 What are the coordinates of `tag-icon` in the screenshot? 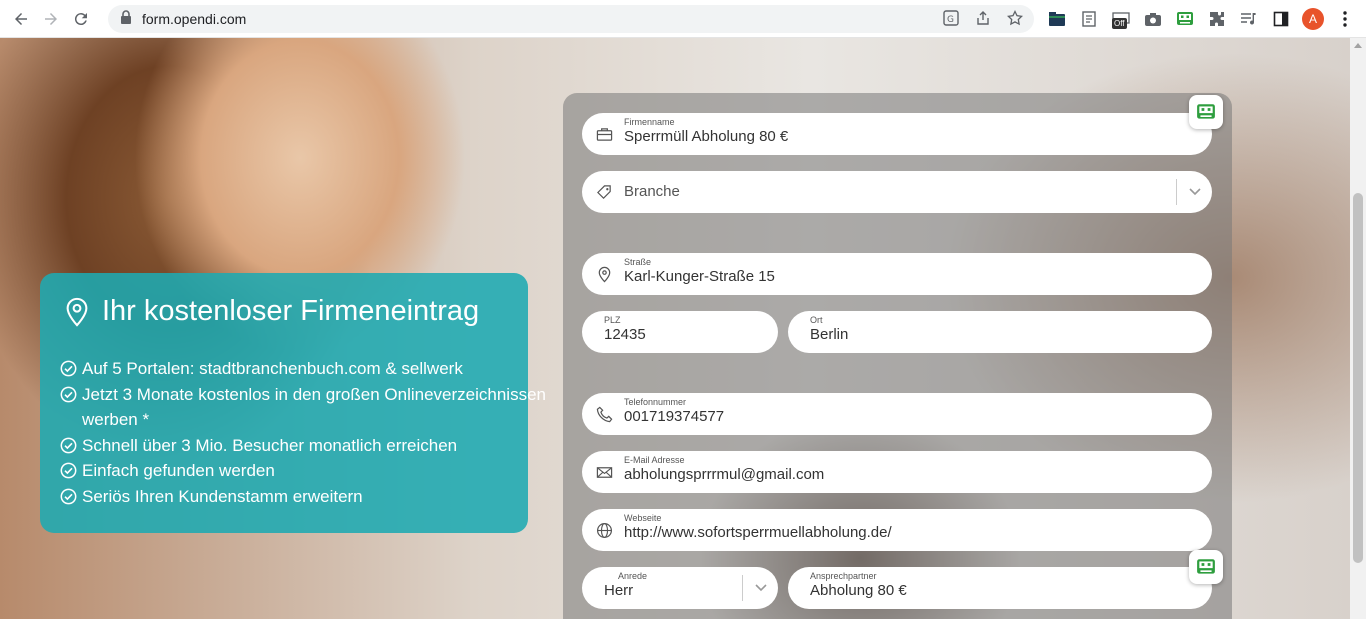 It's located at (604, 192).